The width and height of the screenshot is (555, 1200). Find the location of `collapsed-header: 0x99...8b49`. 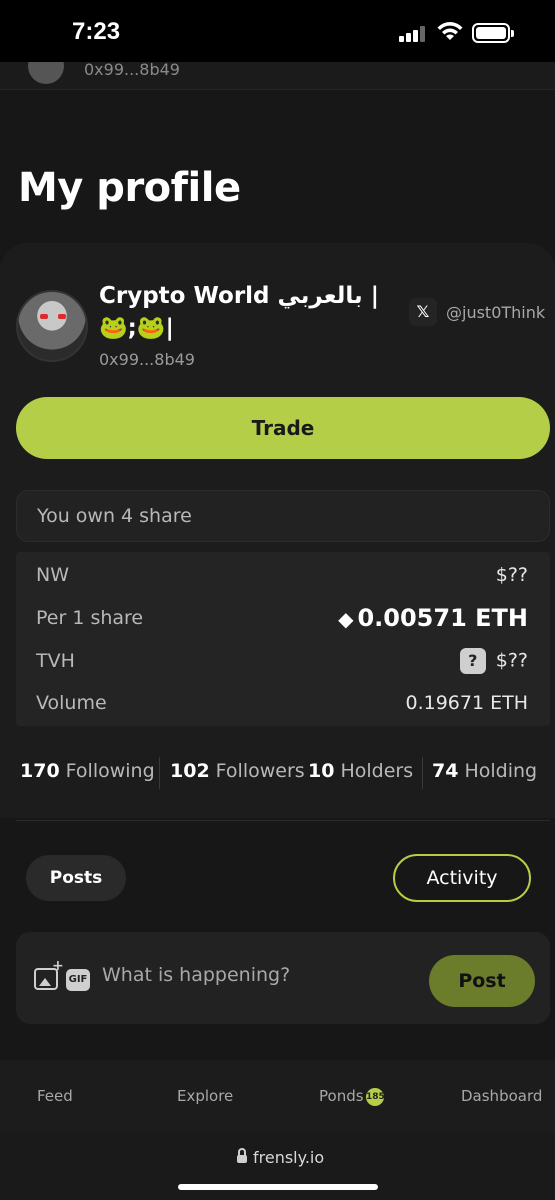

collapsed-header: 0x99...8b49 is located at coordinates (277, 76).